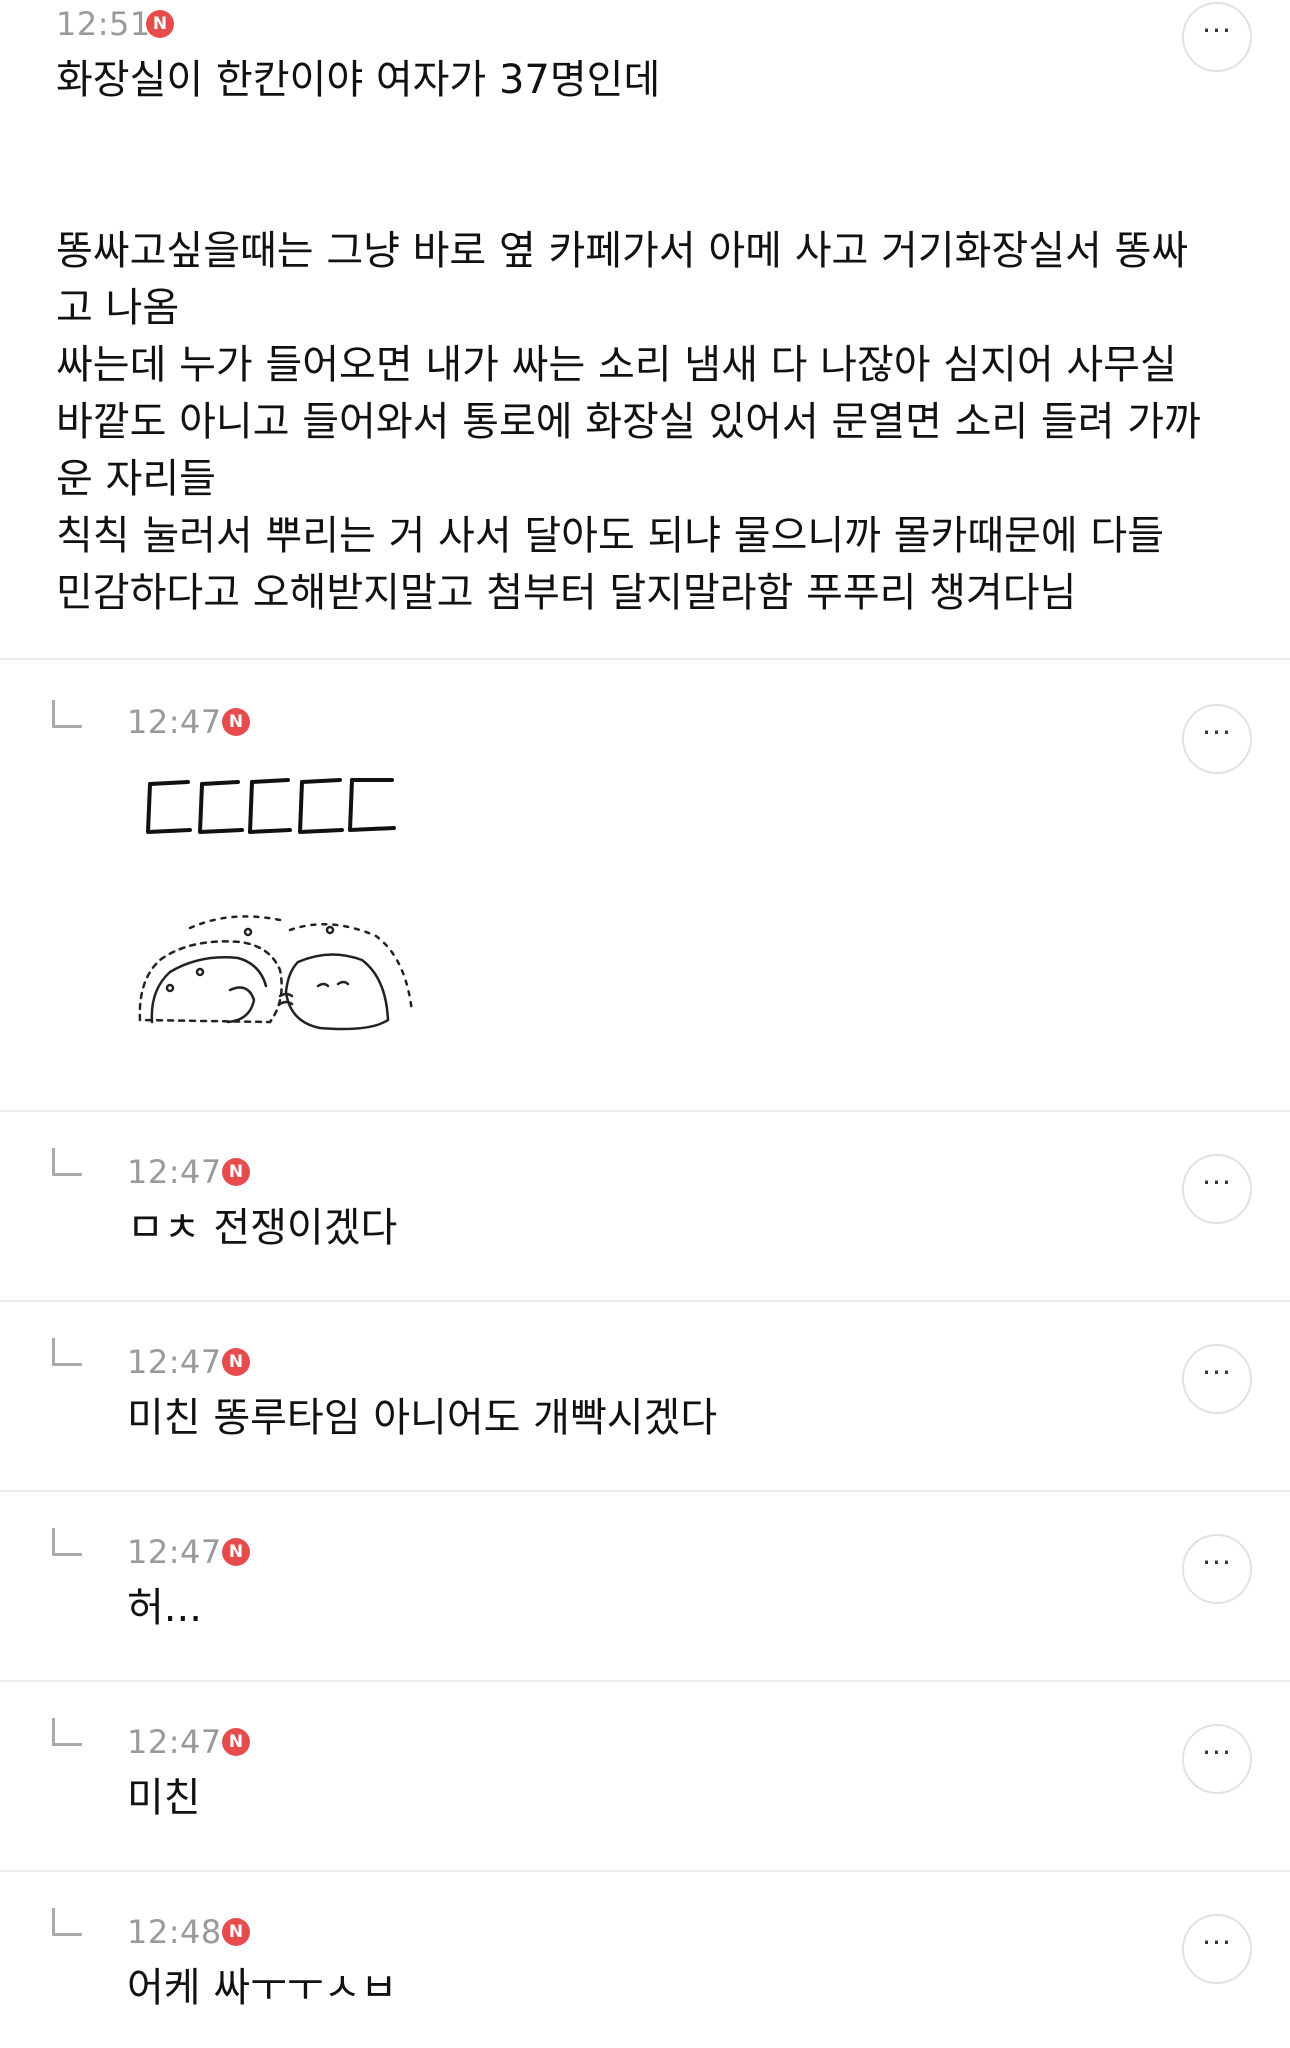 The image size is (1290, 2048). I want to click on reply-body: 어케 싸ㅜㅜㅅㅂ, so click(262, 1988).